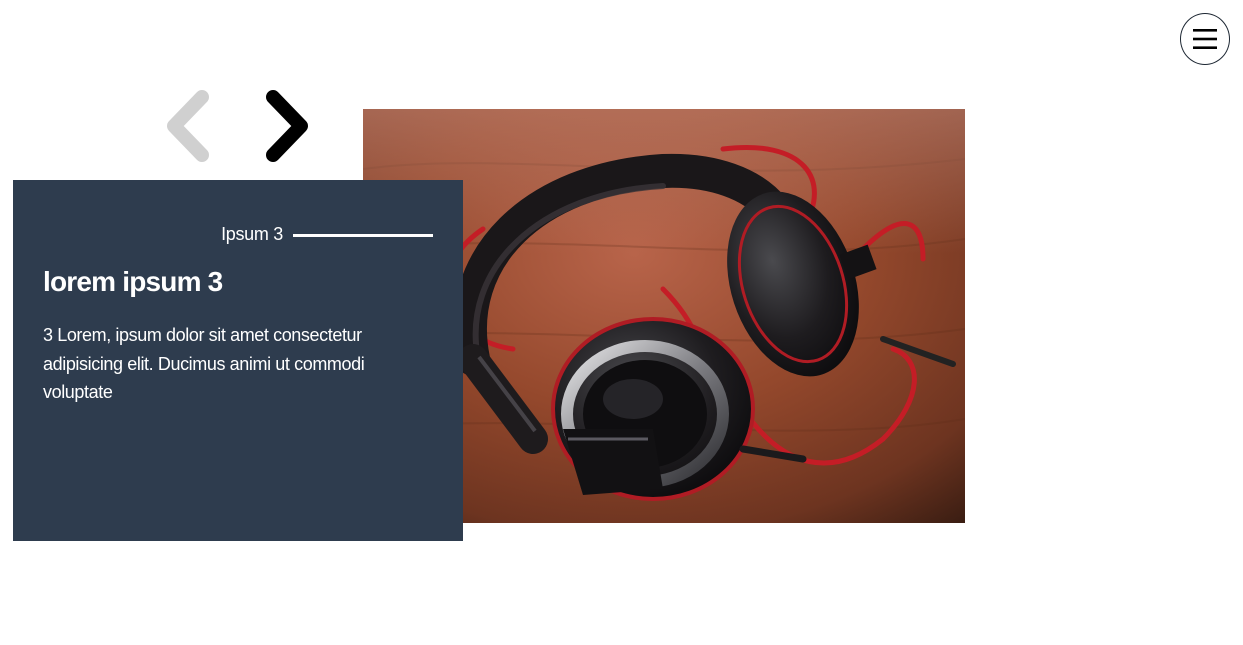  Describe the element at coordinates (363, 235) in the screenshot. I see `slide-tag-divider` at that location.